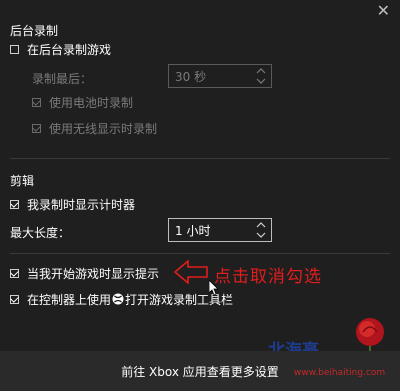  What do you see at coordinates (191, 76) in the screenshot?
I see `record-last-value: 30 秒` at bounding box center [191, 76].